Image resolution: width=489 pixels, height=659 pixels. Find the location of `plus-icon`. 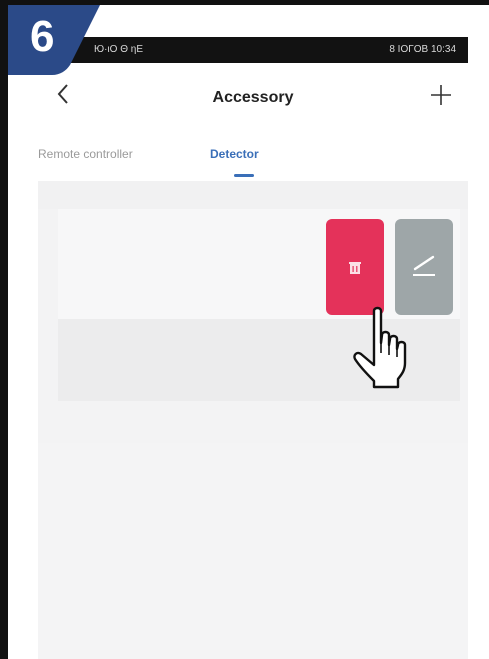

plus-icon is located at coordinates (441, 95).